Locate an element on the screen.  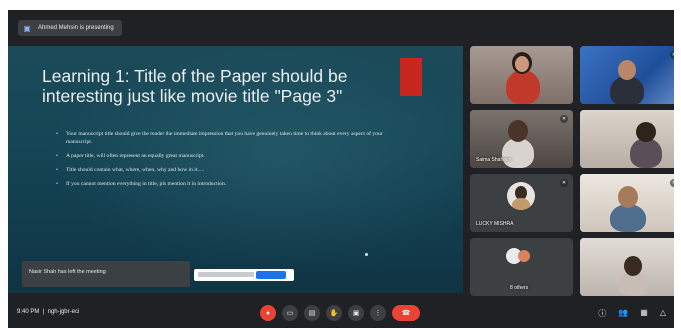
participant-tile: ✕ LUCKY MISHRA is located at coordinates (521, 203).